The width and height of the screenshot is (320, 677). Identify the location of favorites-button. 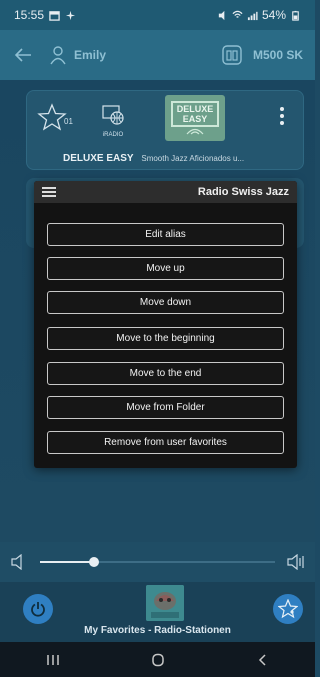
(288, 609).